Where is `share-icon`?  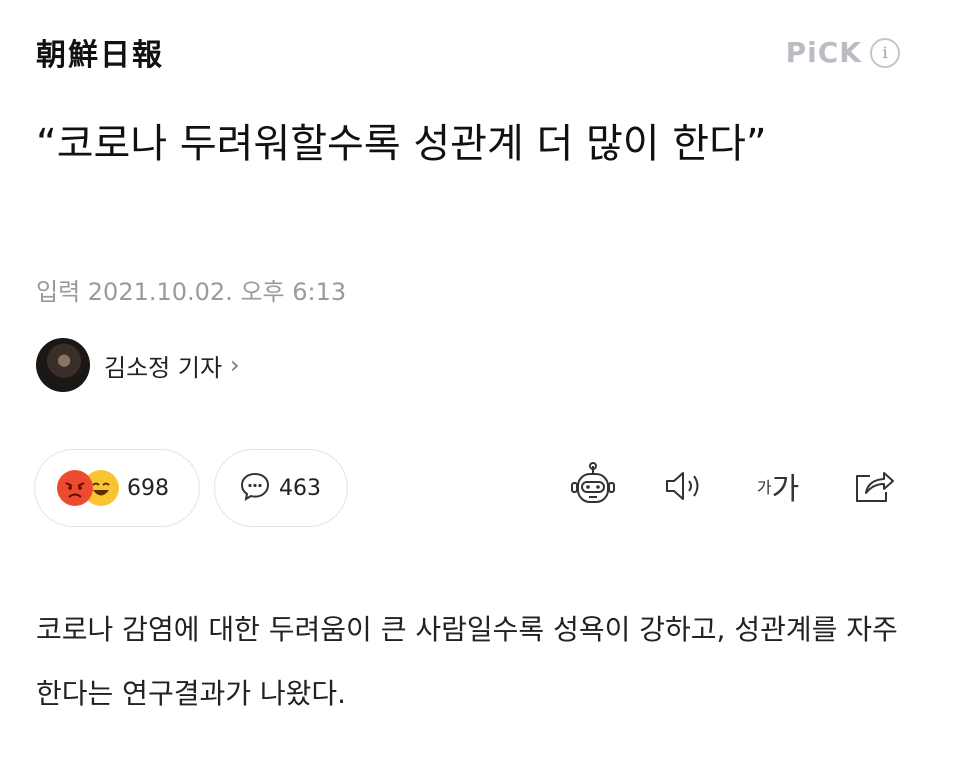
share-icon is located at coordinates (874, 486).